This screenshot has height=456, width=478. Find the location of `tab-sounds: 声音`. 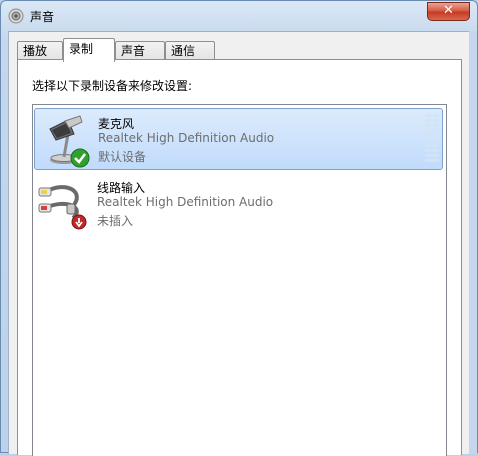

tab-sounds: 声音 is located at coordinates (140, 51).